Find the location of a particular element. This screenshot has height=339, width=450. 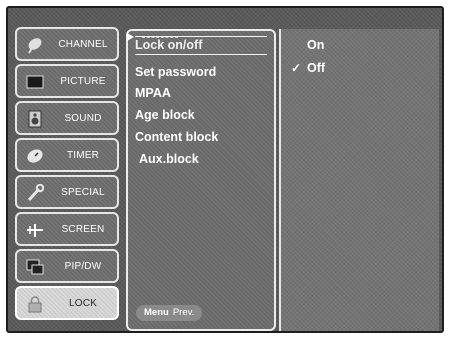

sidebar-item-label: LOCK is located at coordinates (83, 303).